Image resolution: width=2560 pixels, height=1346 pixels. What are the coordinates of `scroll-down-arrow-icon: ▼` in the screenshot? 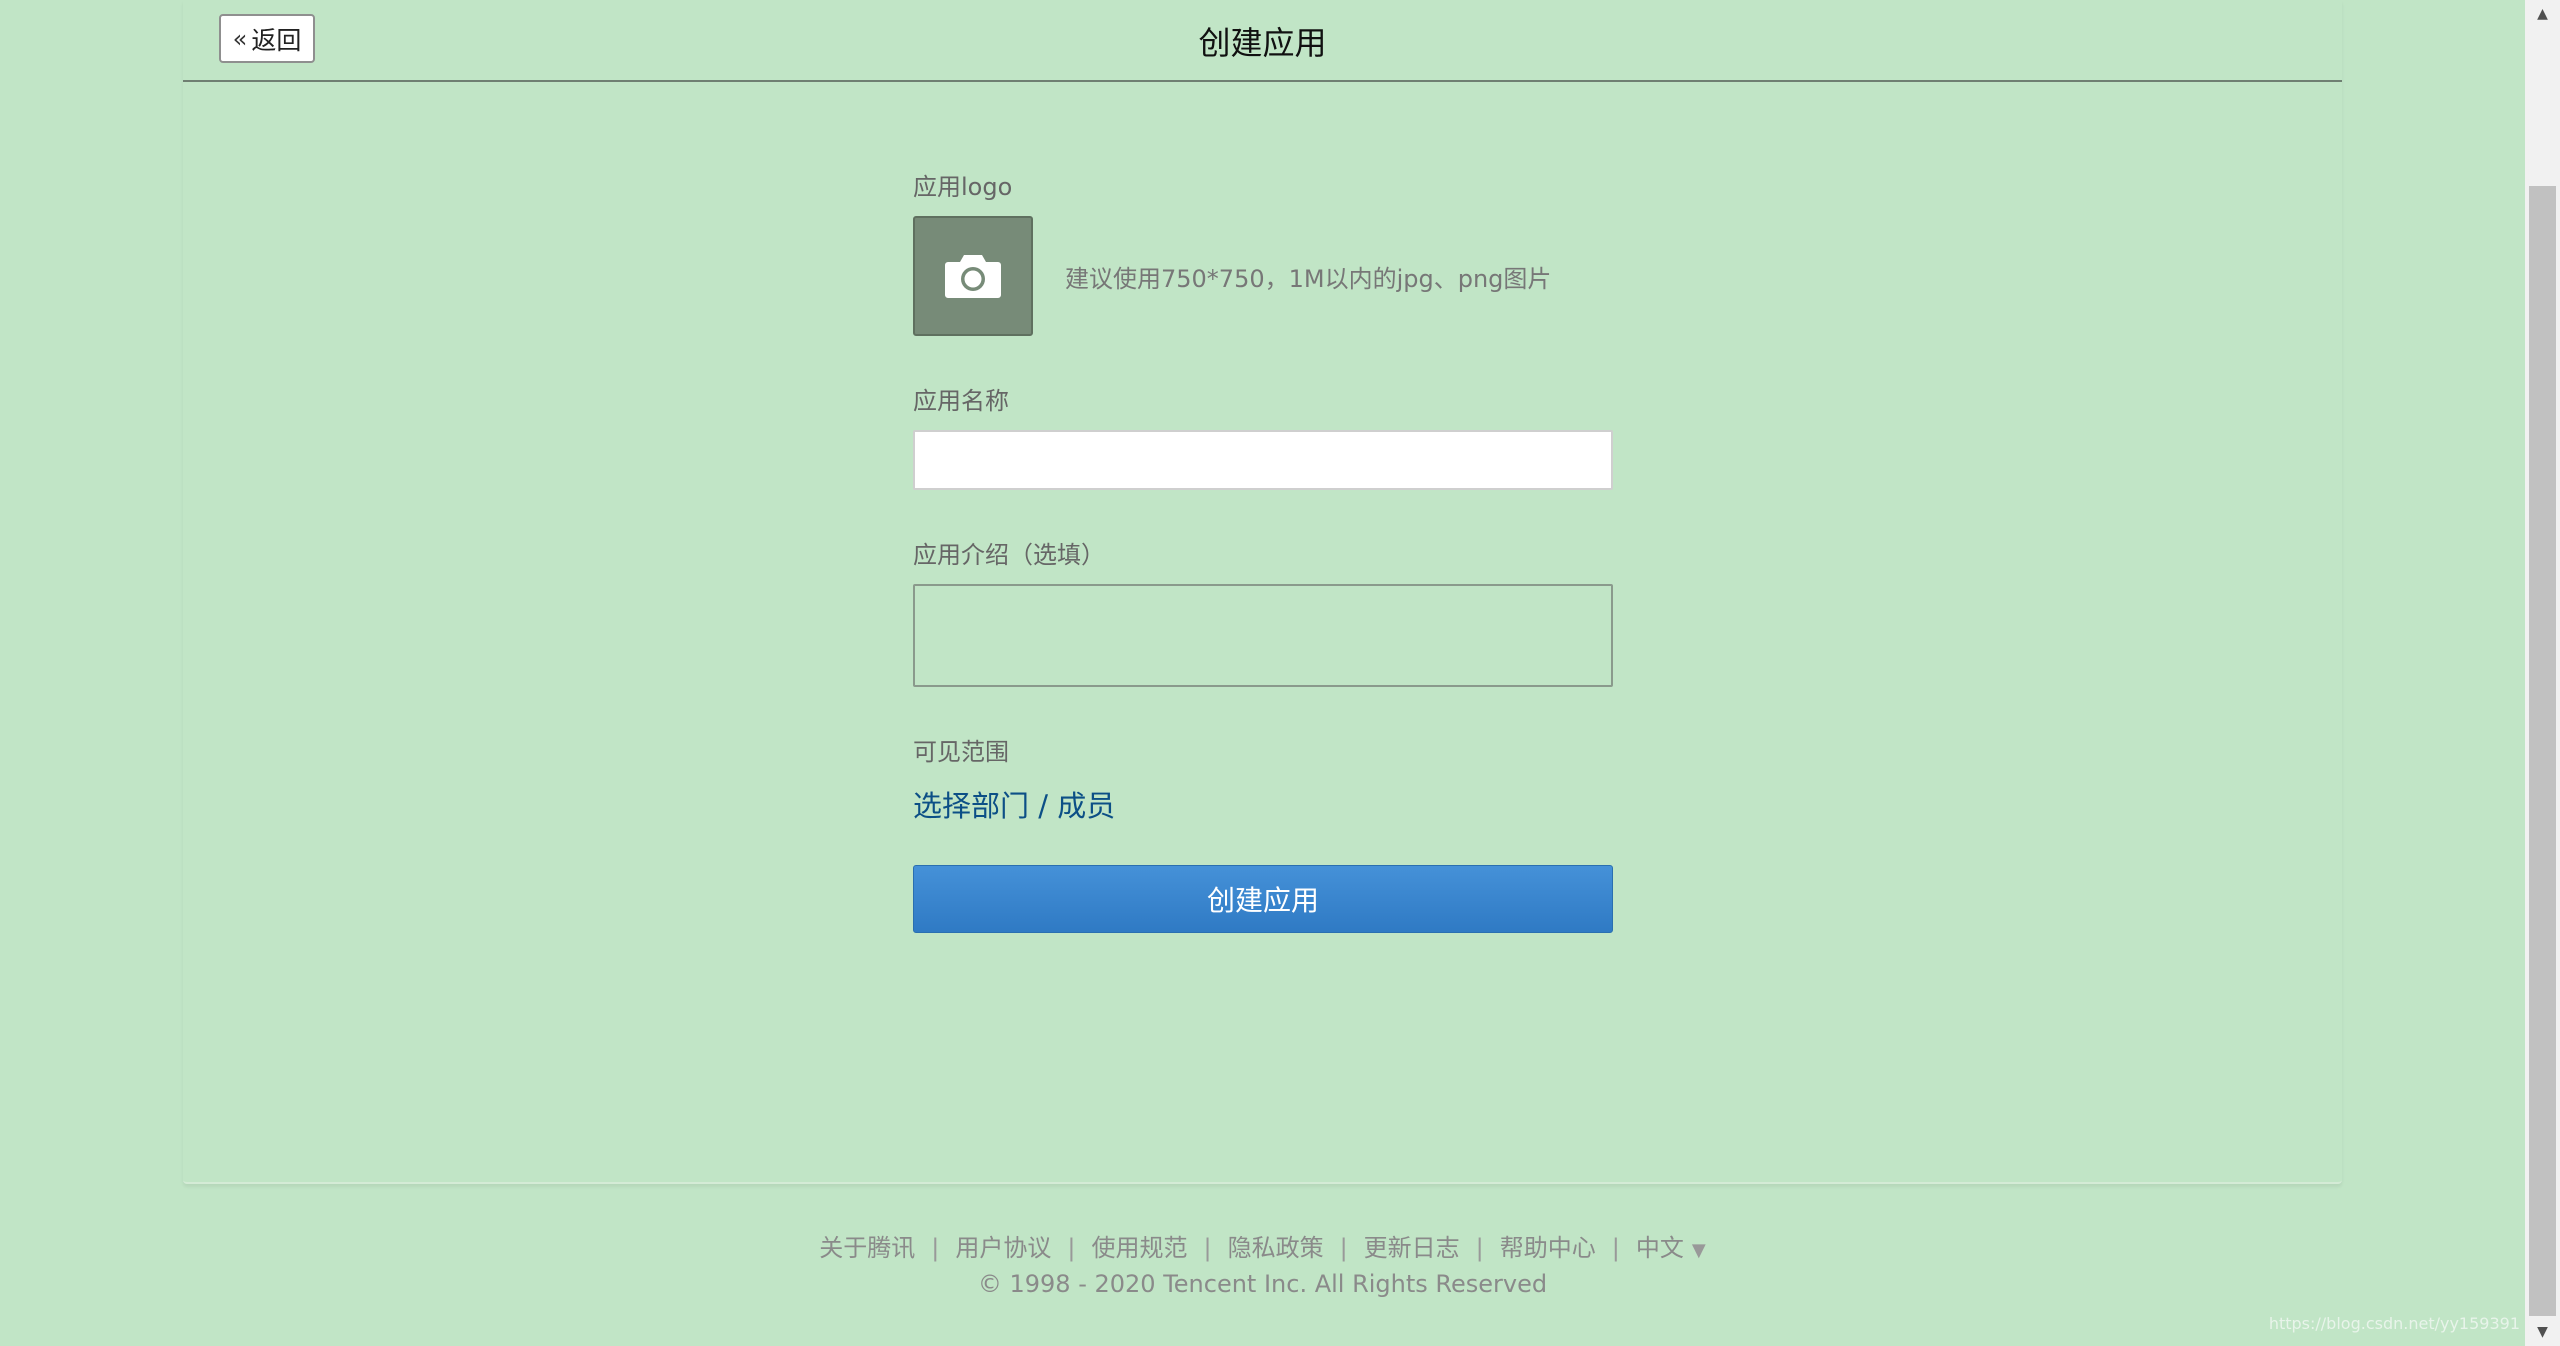 It's located at (2542, 1332).